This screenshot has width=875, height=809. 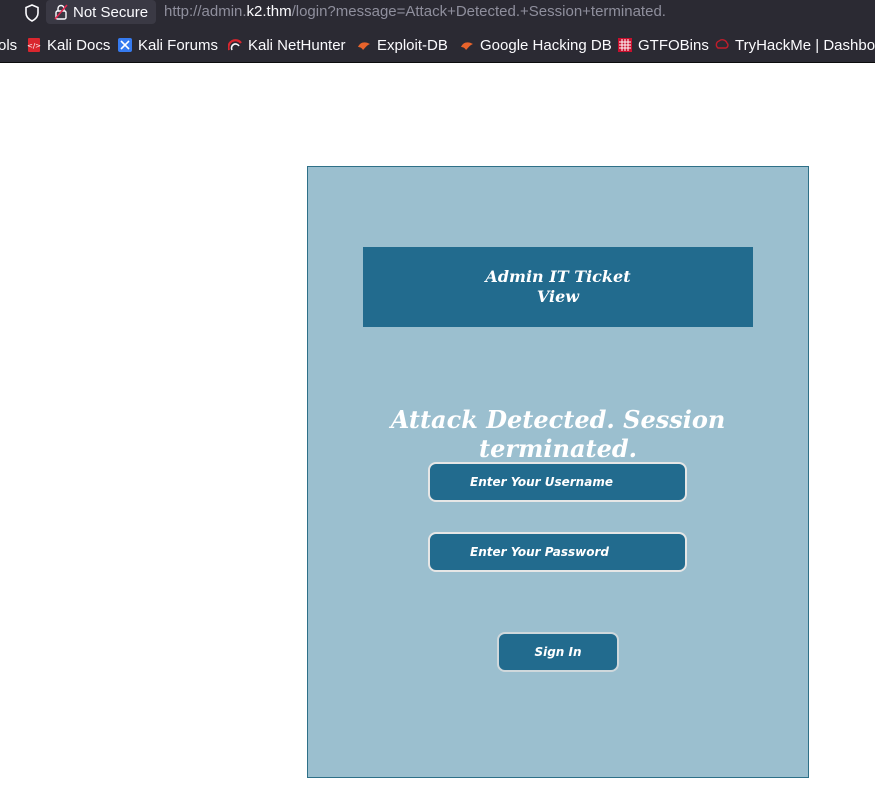 I want to click on nethunter-icon, so click(x=235, y=45).